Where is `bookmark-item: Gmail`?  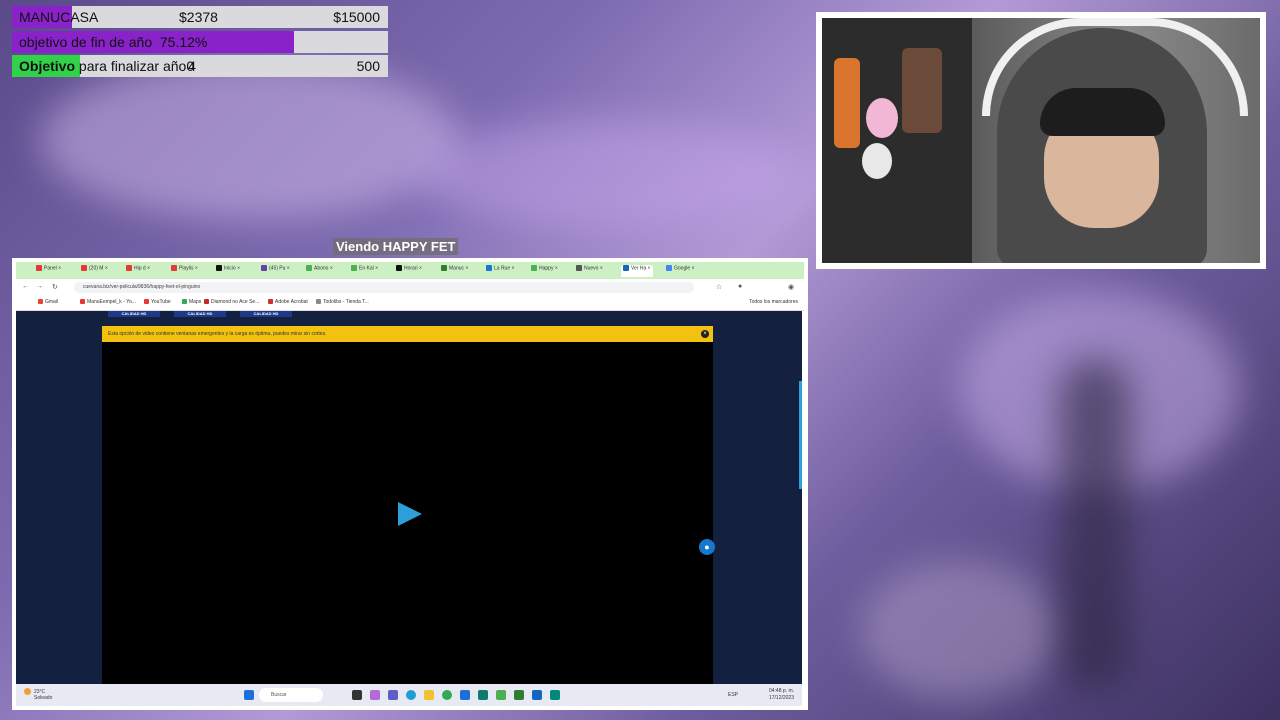 bookmark-item: Gmail is located at coordinates (48, 302).